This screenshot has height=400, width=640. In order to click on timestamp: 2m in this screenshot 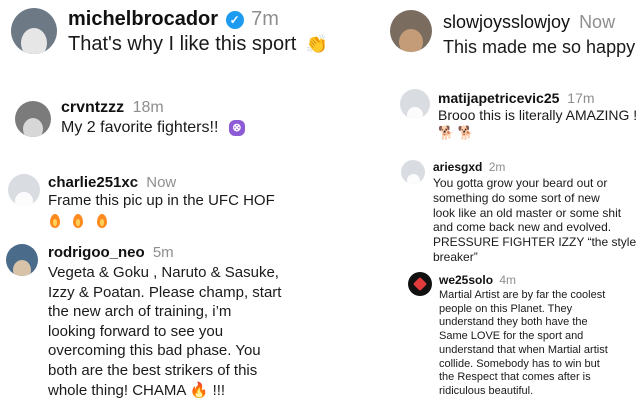, I will do `click(497, 167)`.